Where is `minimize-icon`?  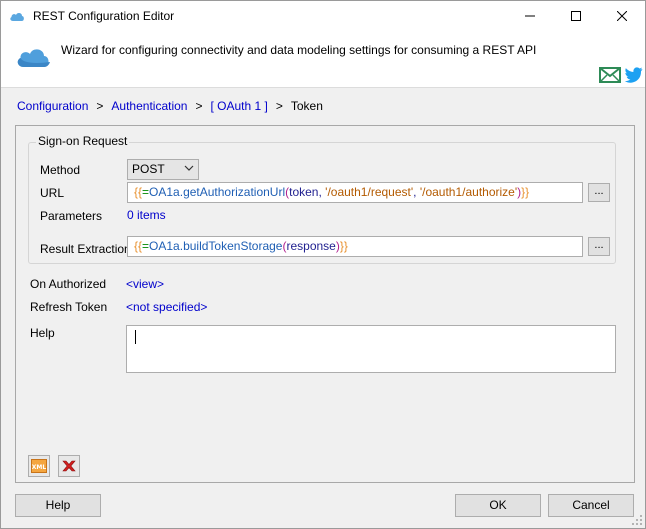 minimize-icon is located at coordinates (530, 16).